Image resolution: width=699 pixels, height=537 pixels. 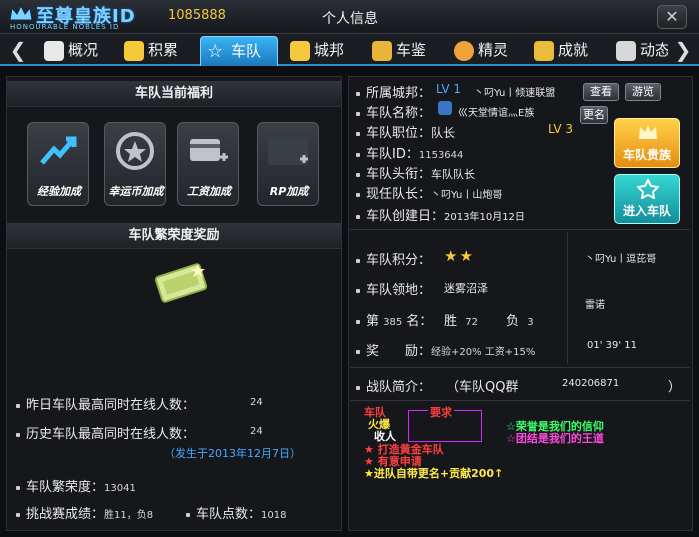 I want to click on tab-scroll-left-icon: ❮, so click(x=18, y=50).